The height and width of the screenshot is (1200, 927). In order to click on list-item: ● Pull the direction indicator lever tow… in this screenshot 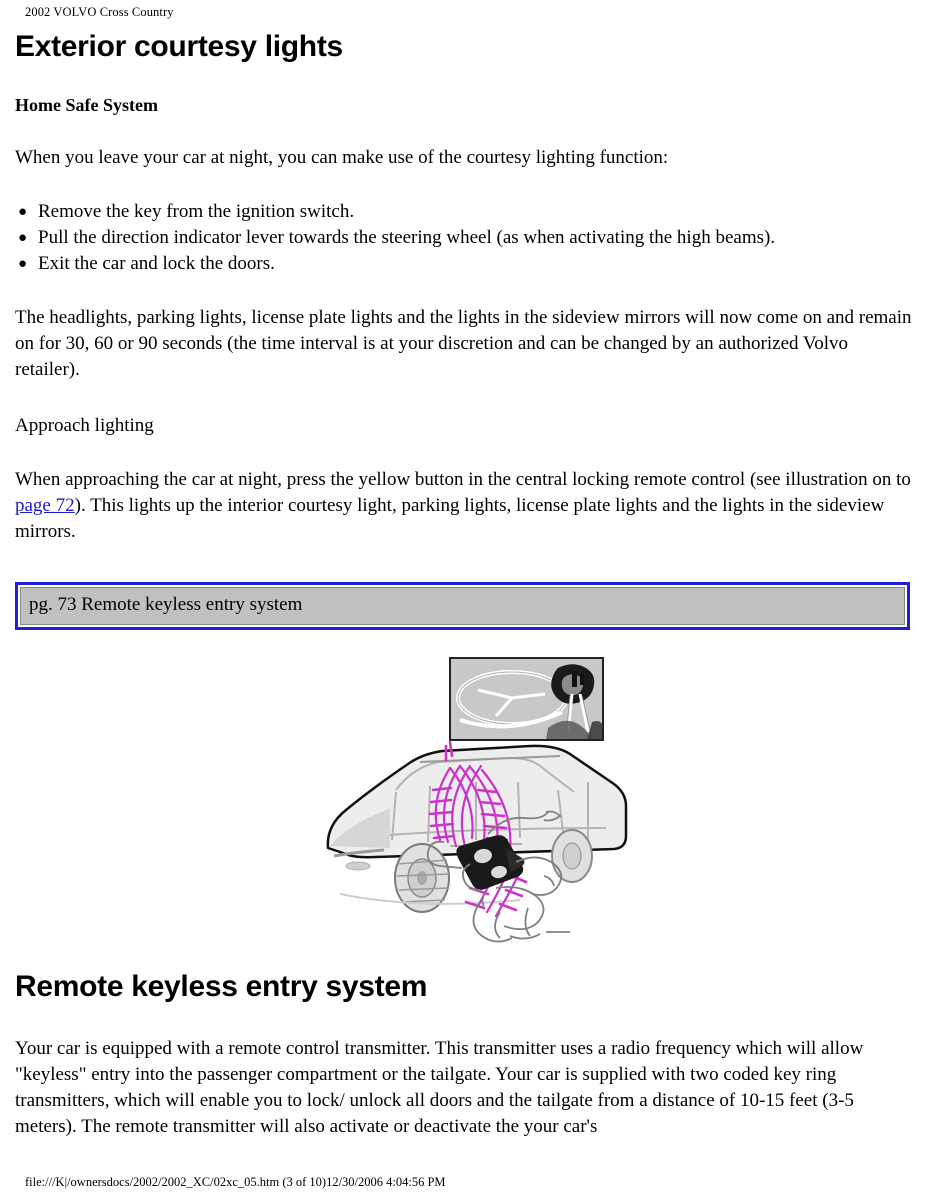, I will do `click(463, 238)`.